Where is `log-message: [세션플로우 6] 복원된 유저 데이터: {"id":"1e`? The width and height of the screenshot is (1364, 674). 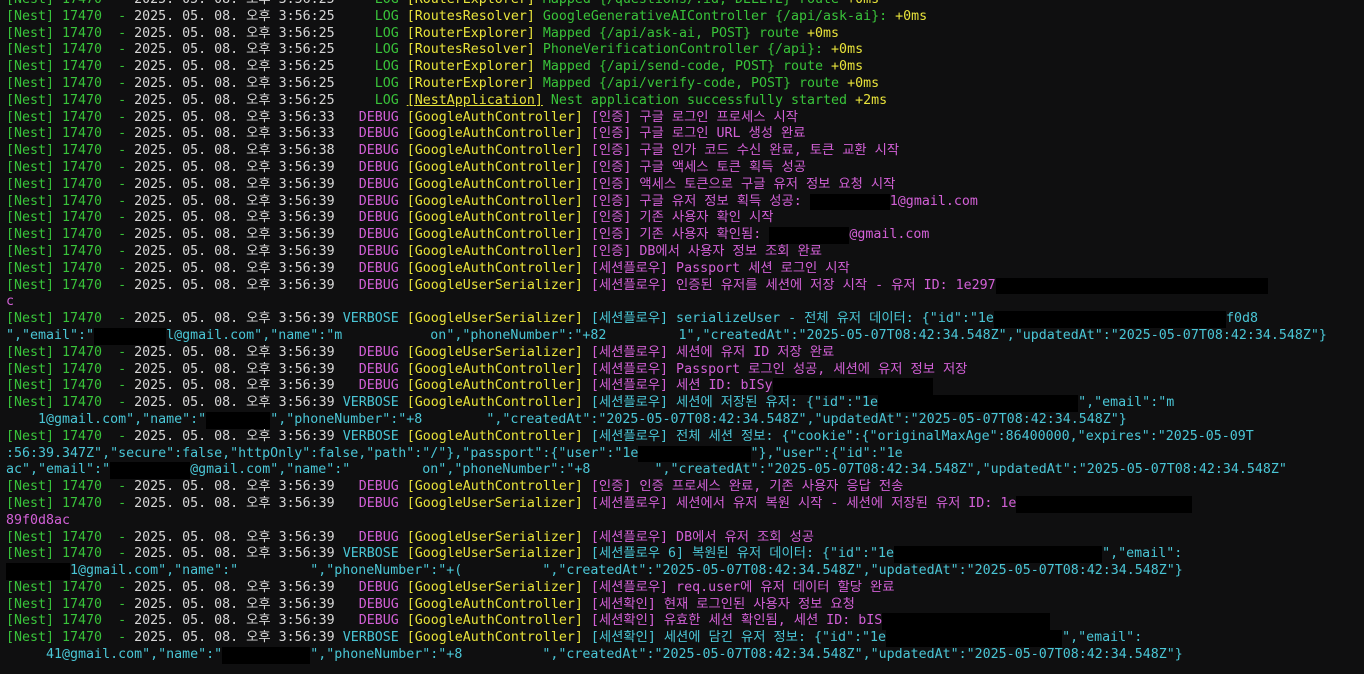 log-message: [세션플로우 6] 복원된 유저 데이터: {"id":"1e is located at coordinates (738, 554).